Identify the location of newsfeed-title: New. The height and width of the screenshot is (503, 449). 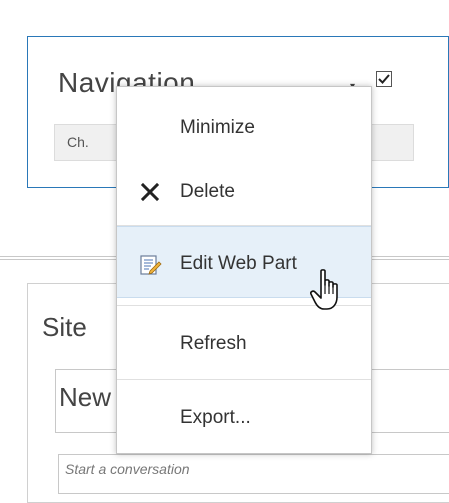
(85, 397).